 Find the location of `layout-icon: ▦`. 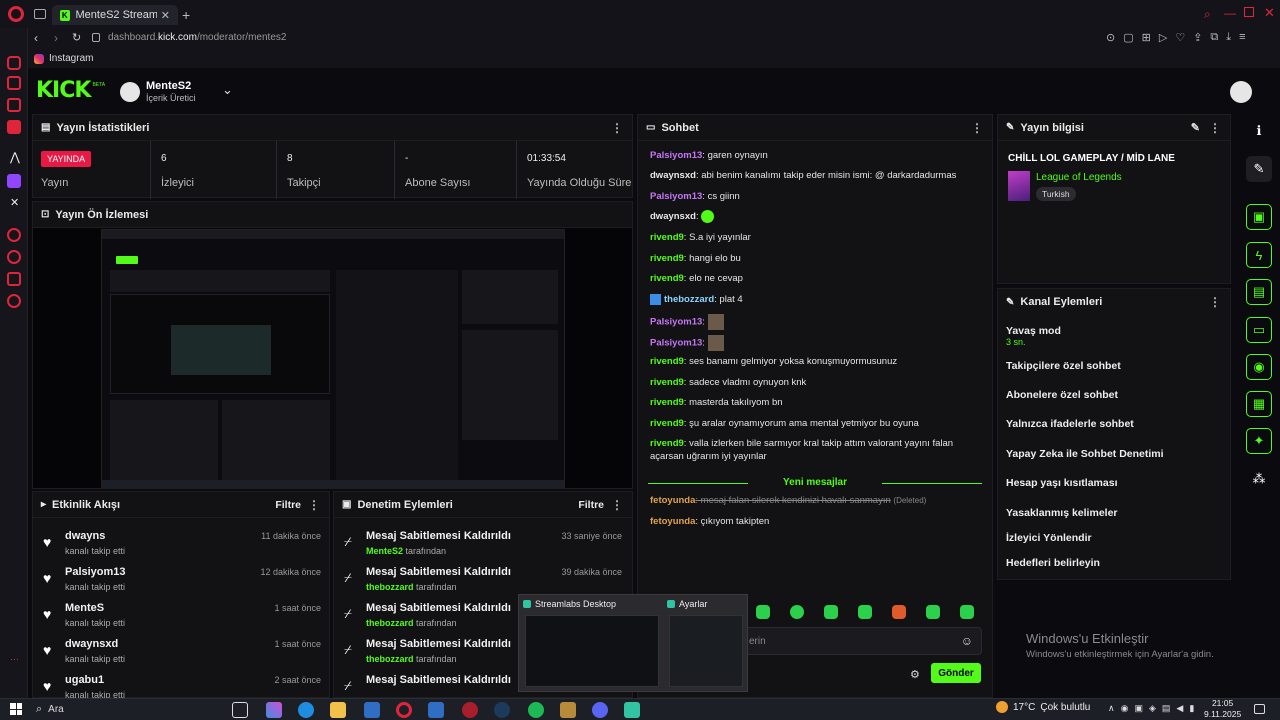

layout-icon: ▦ is located at coordinates (1259, 404).